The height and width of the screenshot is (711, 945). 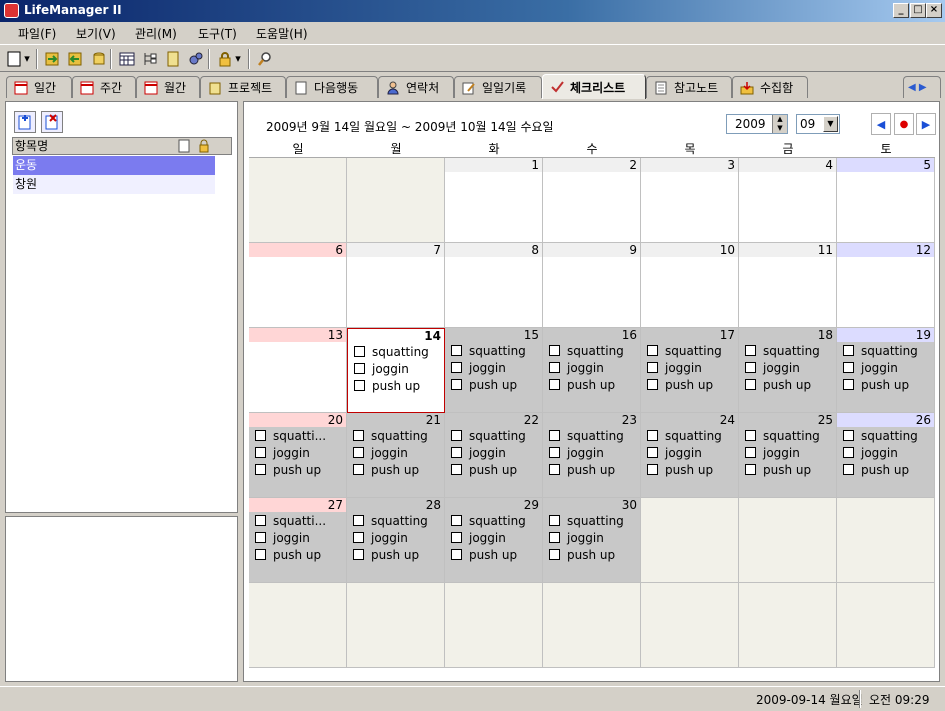 I want to click on tab-project: 프로젝트, so click(x=243, y=87).